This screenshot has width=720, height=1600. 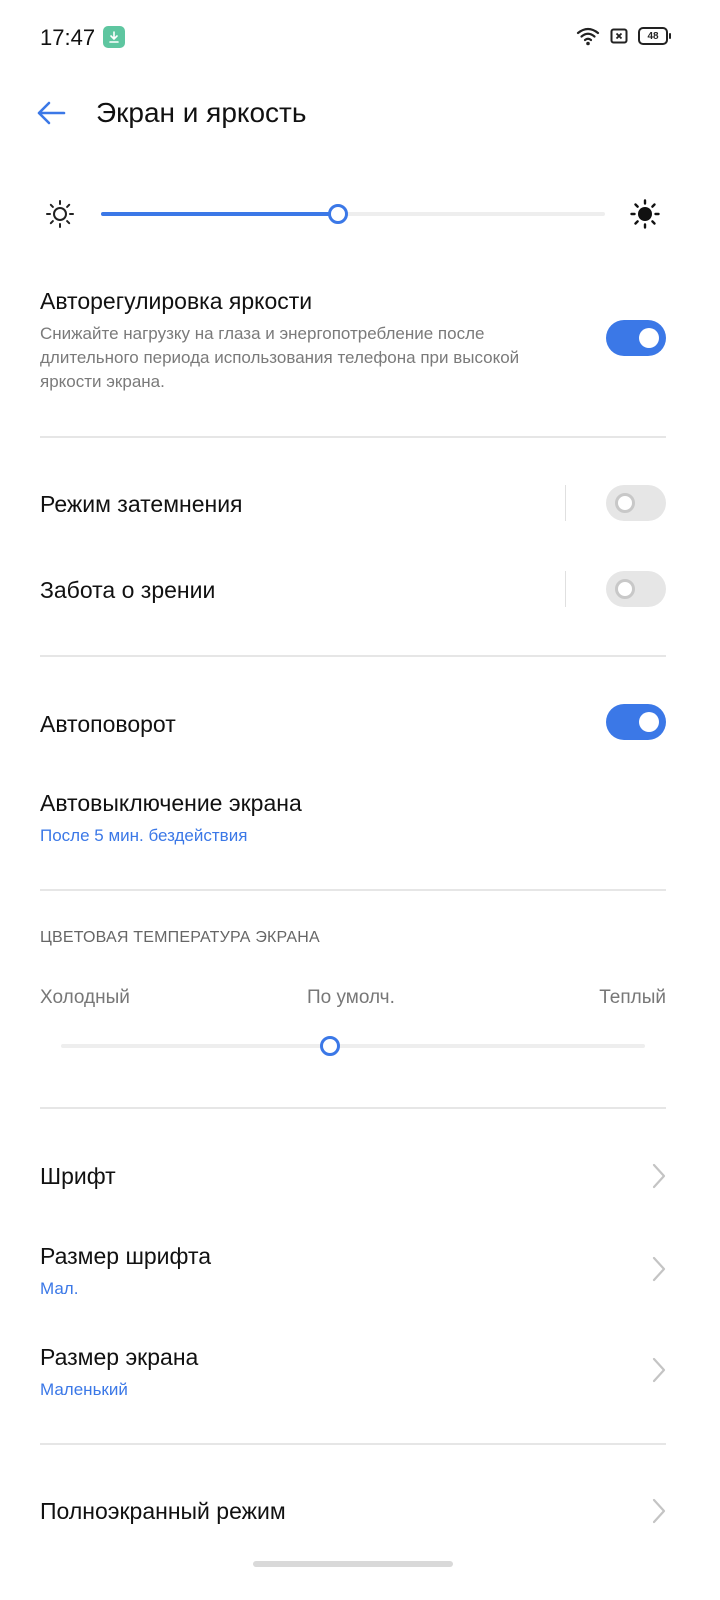 What do you see at coordinates (337, 214) in the screenshot?
I see `brightness-slider-thumb` at bounding box center [337, 214].